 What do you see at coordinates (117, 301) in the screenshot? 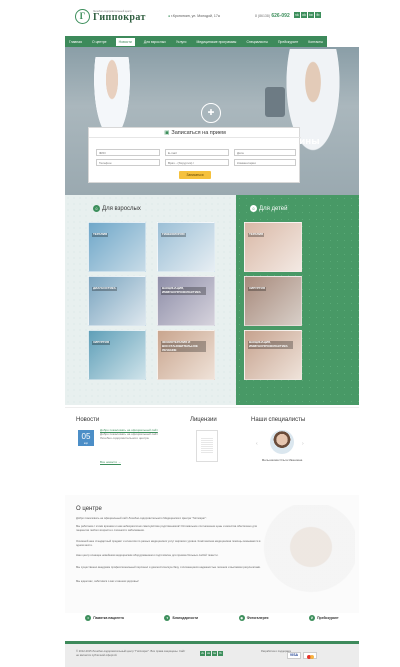
I see `tile-diagnostics: Диагностика` at bounding box center [117, 301].